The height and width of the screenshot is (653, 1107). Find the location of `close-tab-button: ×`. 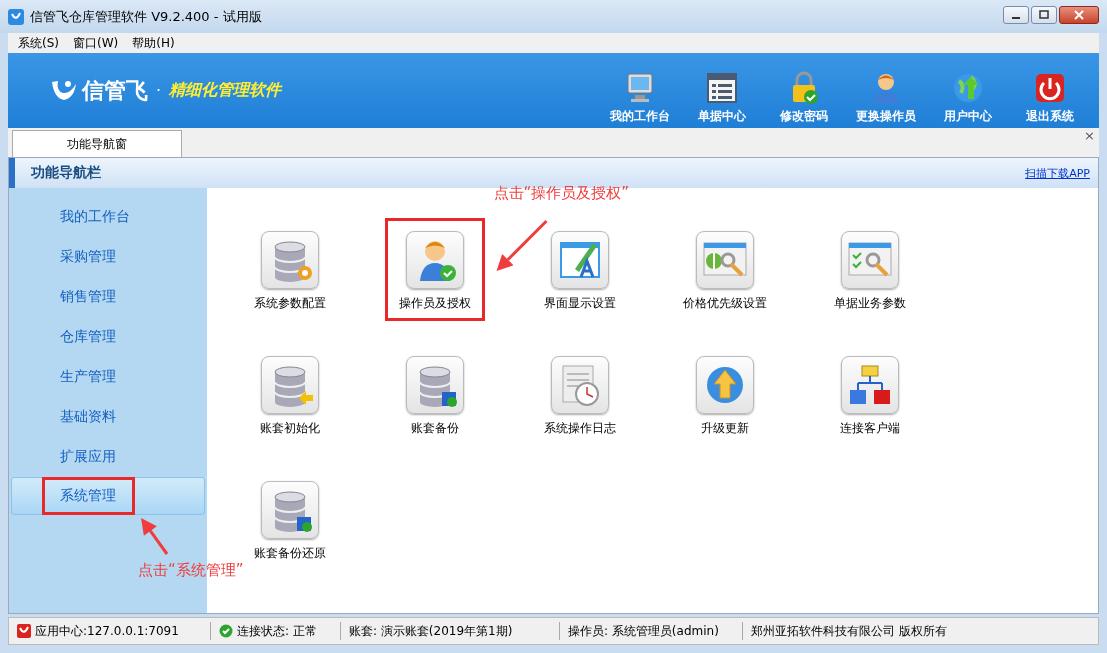

close-tab-button: × is located at coordinates (1089, 135).